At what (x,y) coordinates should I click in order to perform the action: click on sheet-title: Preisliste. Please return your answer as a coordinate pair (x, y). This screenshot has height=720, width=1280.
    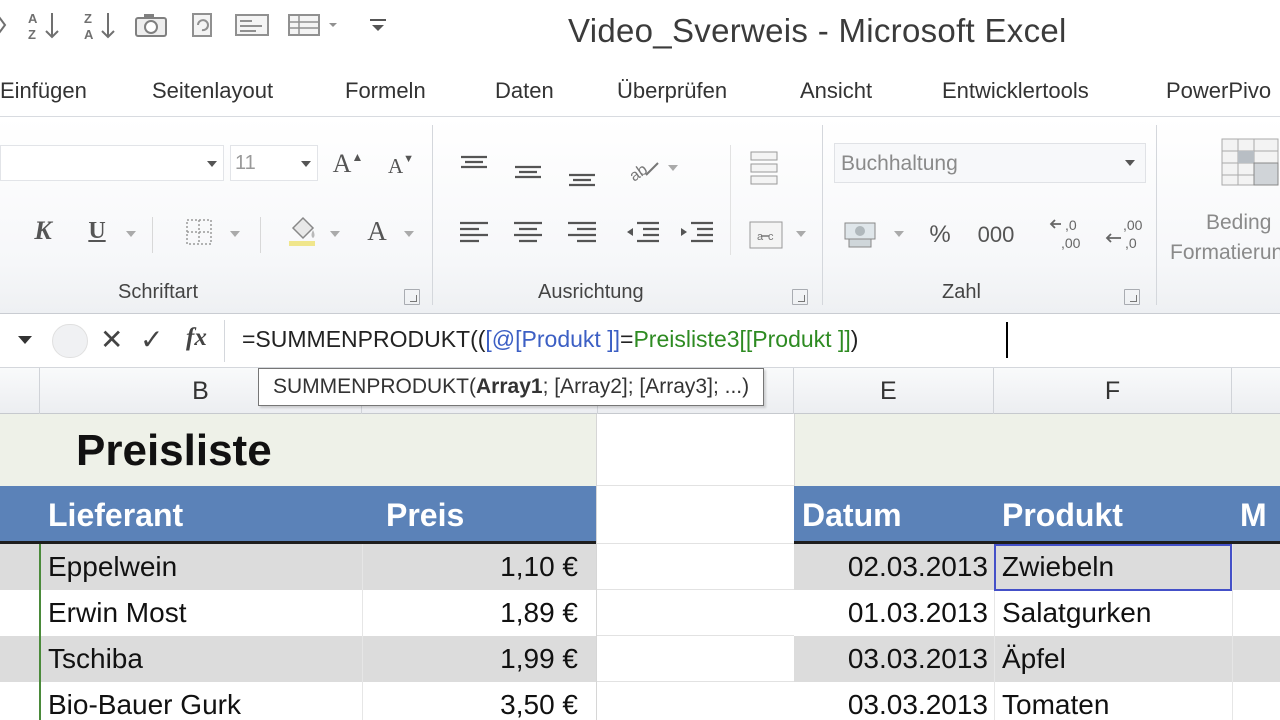
    Looking at the image, I should click on (174, 451).